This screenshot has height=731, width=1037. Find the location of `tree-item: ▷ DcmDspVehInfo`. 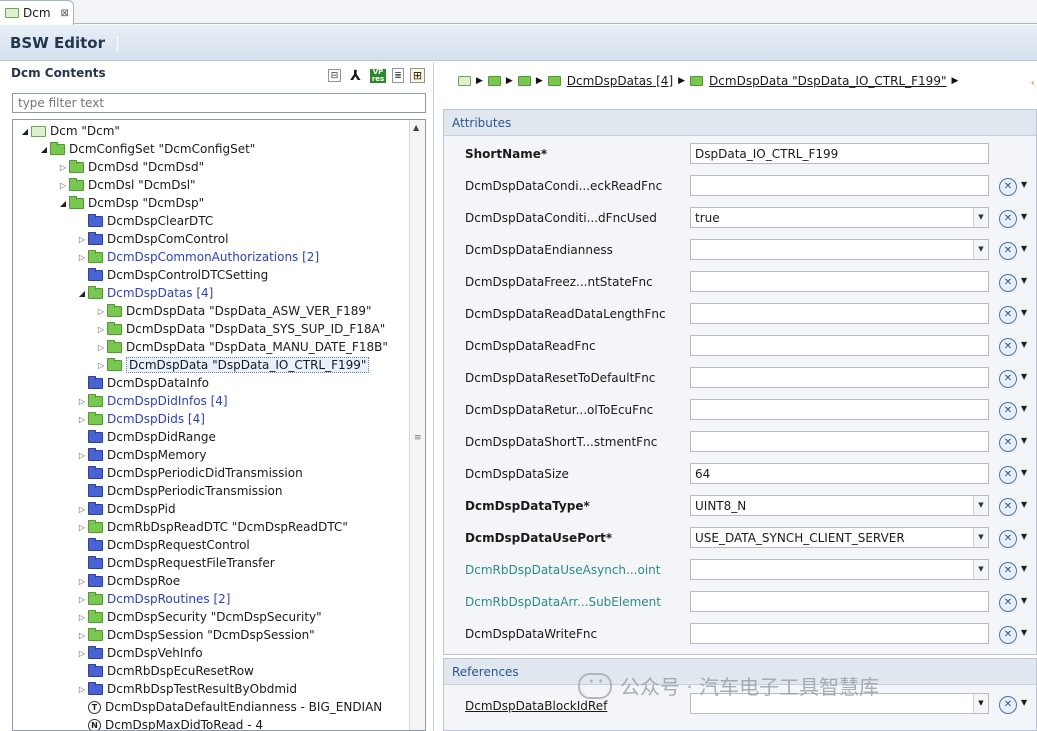

tree-item: ▷ DcmDspVehInfo is located at coordinates (139, 653).